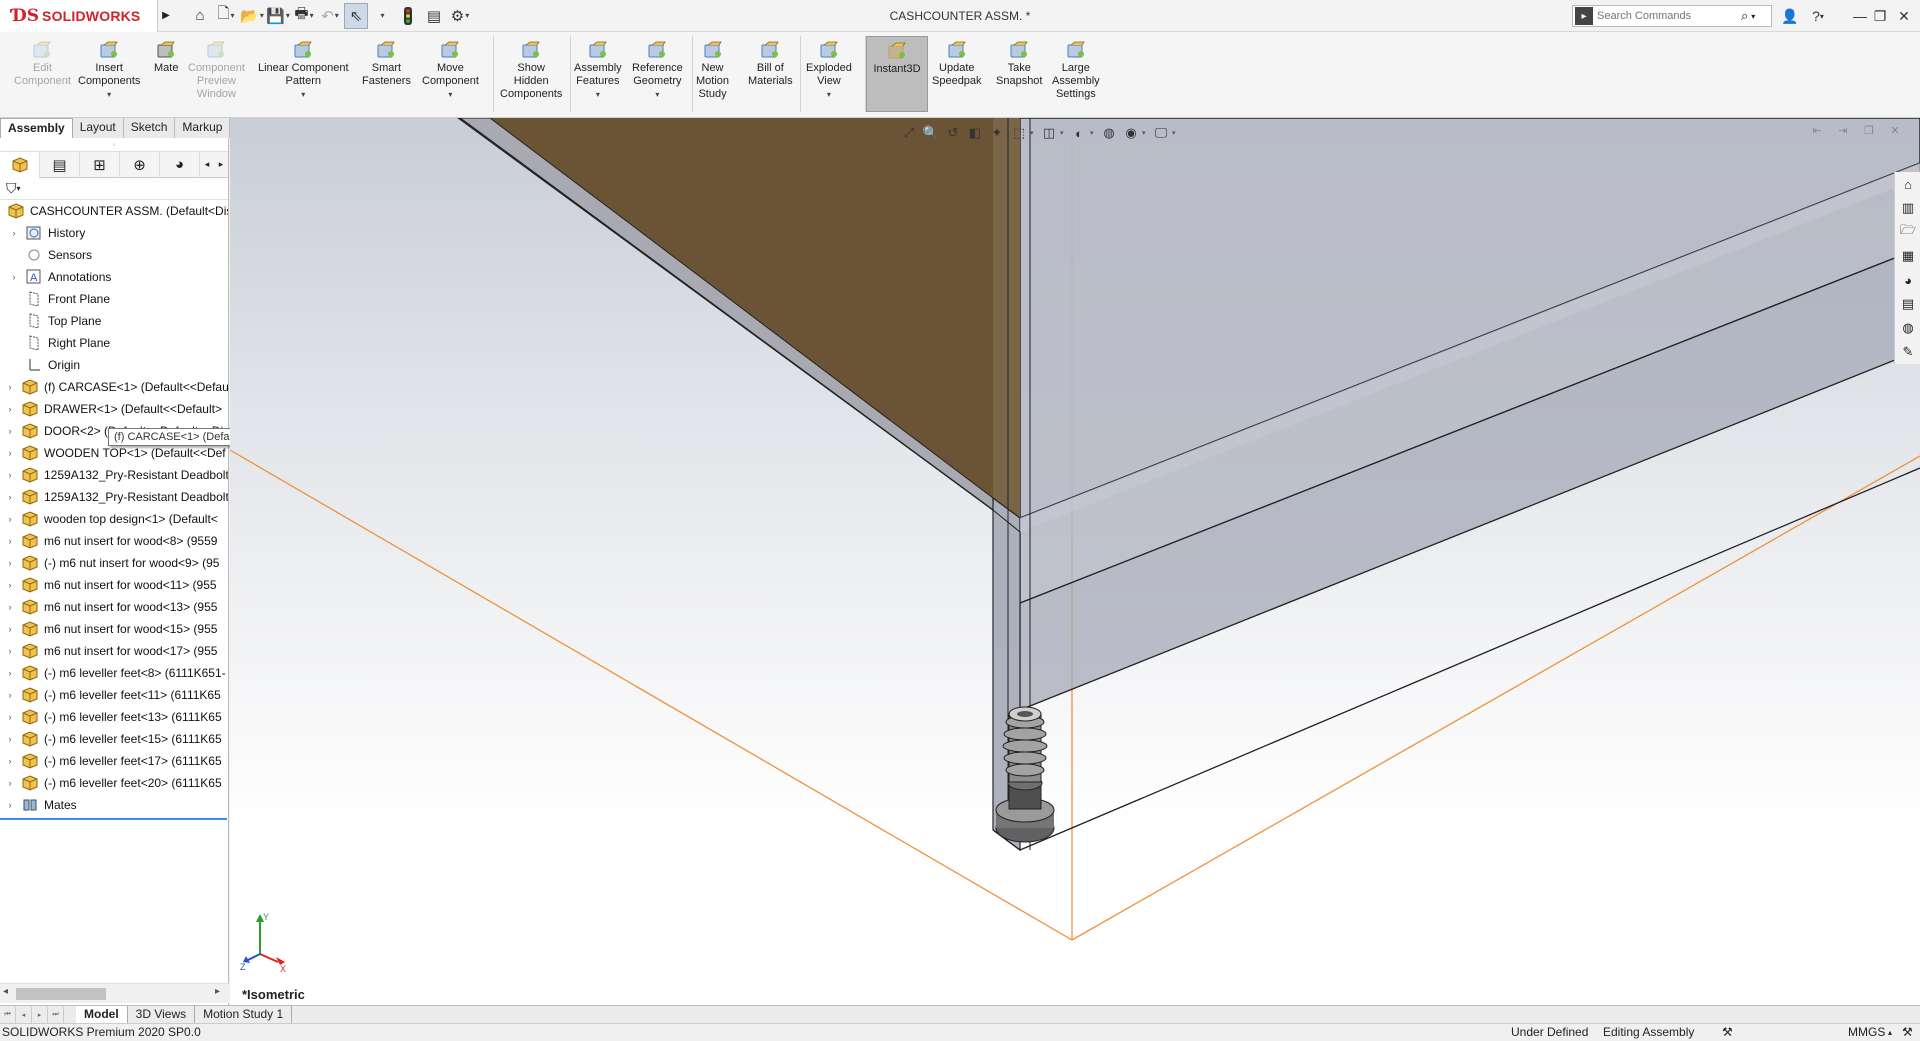 The image size is (1920, 1041). What do you see at coordinates (114, 585) in the screenshot?
I see `tree-item-16: › m6 nut insert for wood<11> (955` at bounding box center [114, 585].